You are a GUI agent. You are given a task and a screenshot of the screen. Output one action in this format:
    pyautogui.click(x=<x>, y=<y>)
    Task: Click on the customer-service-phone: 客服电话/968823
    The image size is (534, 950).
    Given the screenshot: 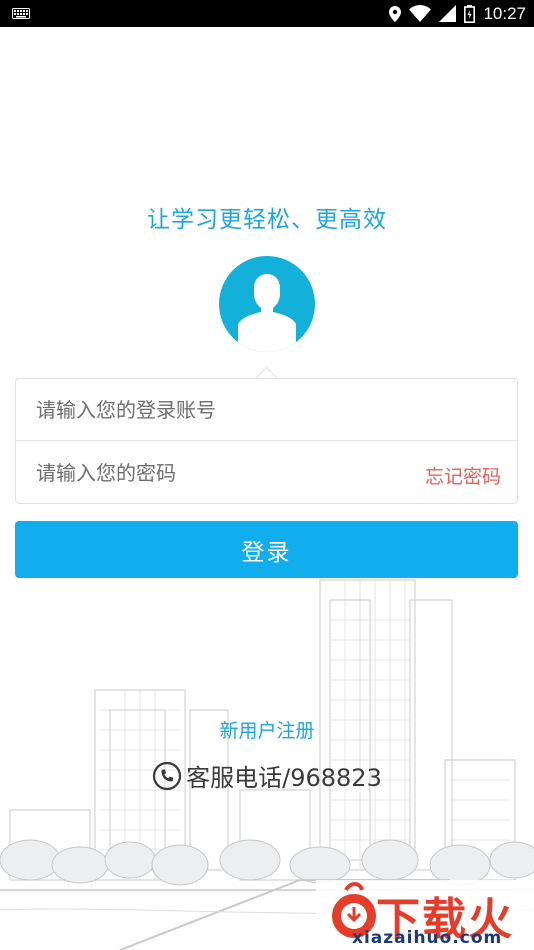 What is the action you would take?
    pyautogui.click(x=284, y=778)
    